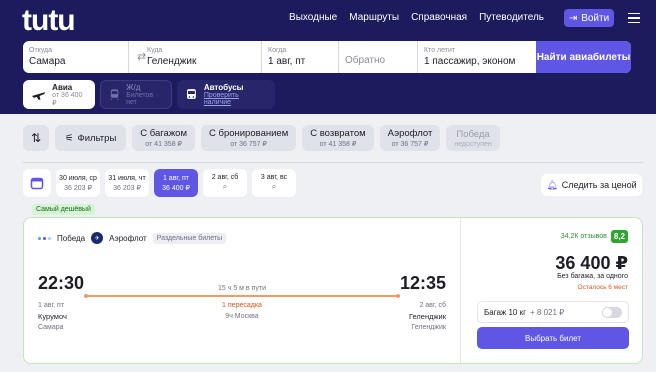  What do you see at coordinates (612, 312) in the screenshot?
I see `baggage-toggle` at bounding box center [612, 312].